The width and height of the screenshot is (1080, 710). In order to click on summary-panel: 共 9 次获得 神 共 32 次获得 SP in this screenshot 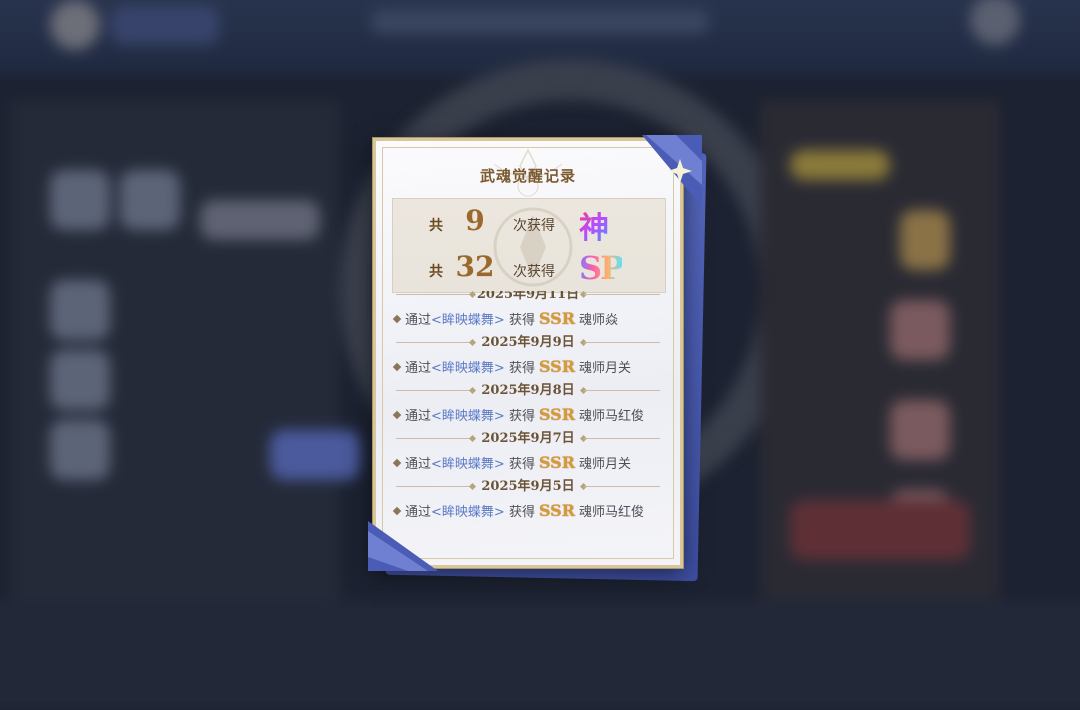, I will do `click(529, 245)`.